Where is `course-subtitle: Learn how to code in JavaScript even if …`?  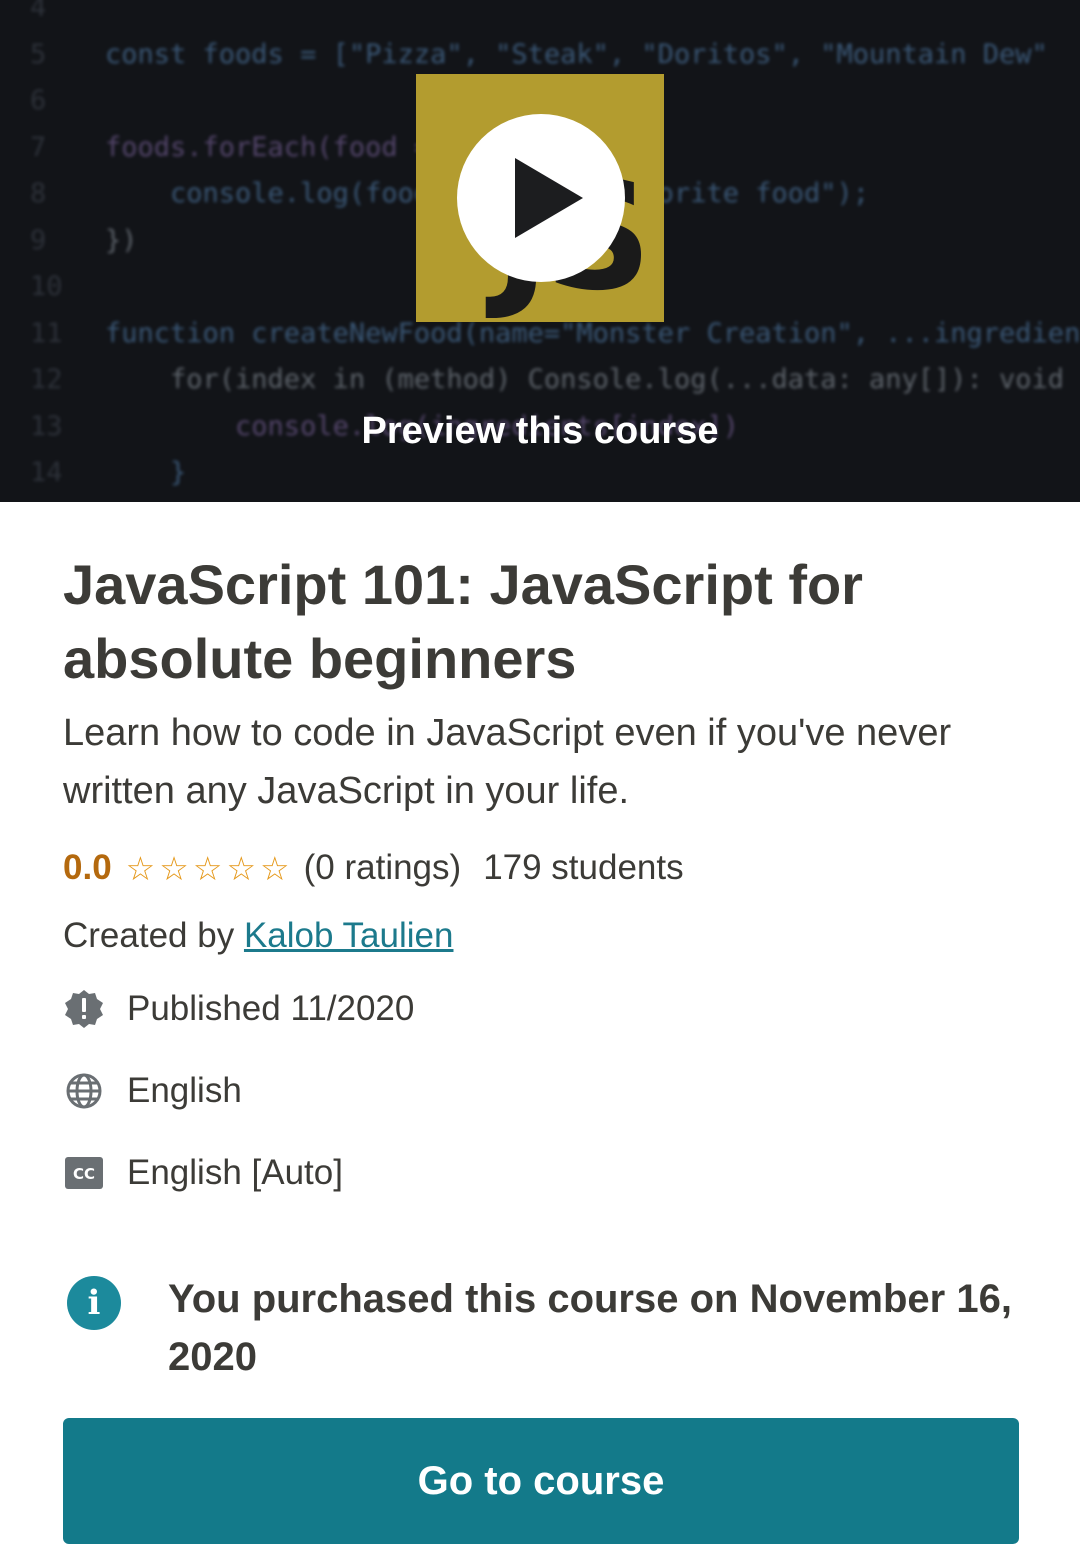 course-subtitle: Learn how to code in JavaScript even if … is located at coordinates (507, 762).